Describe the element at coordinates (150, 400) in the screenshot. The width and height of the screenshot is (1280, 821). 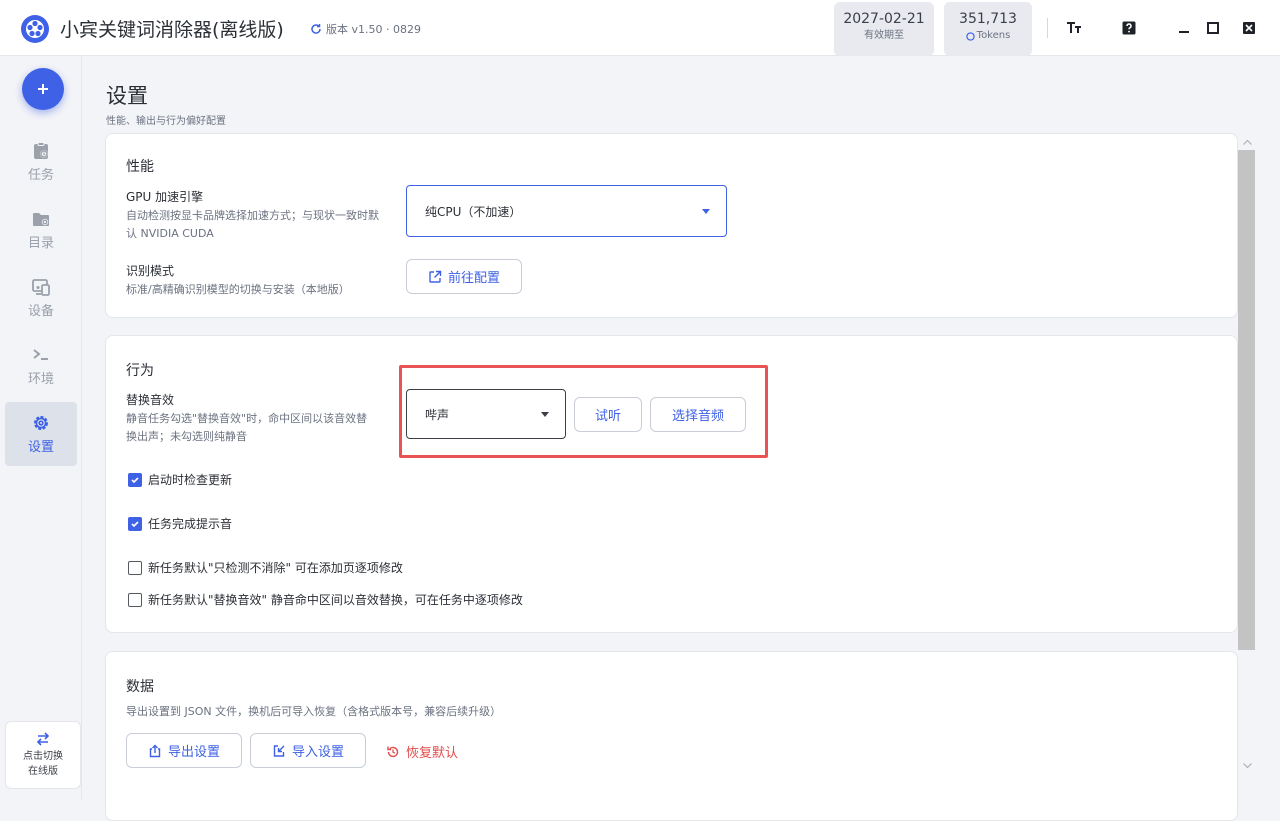
I see `sound-label: 替换音效` at that location.